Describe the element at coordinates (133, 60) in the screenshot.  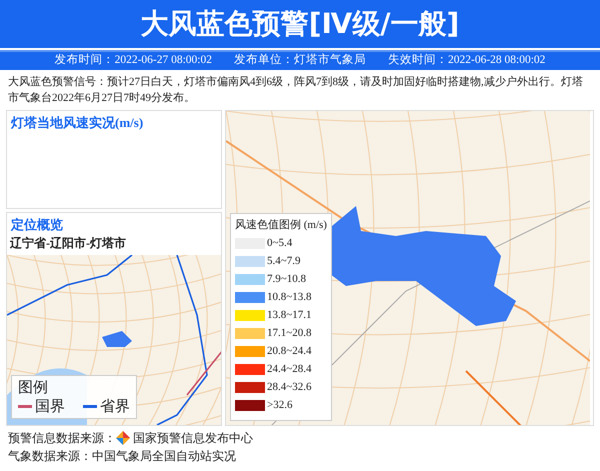
I see `meta-text: 发布时间：2022-06-27 08:00:02` at that location.